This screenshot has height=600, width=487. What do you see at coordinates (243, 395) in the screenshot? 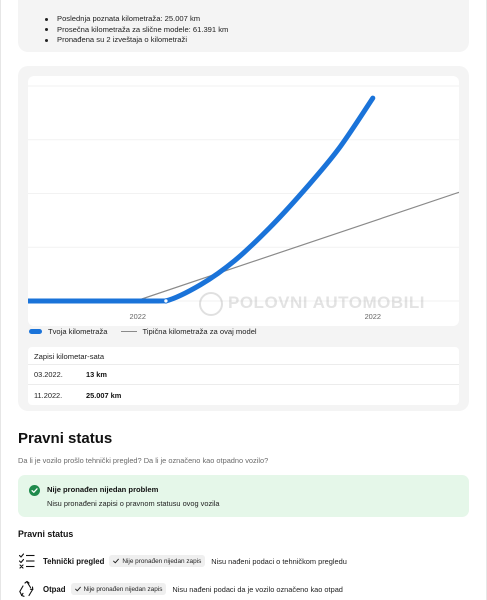
I see `table-row: 11.2022. 25.007 km` at bounding box center [243, 395].